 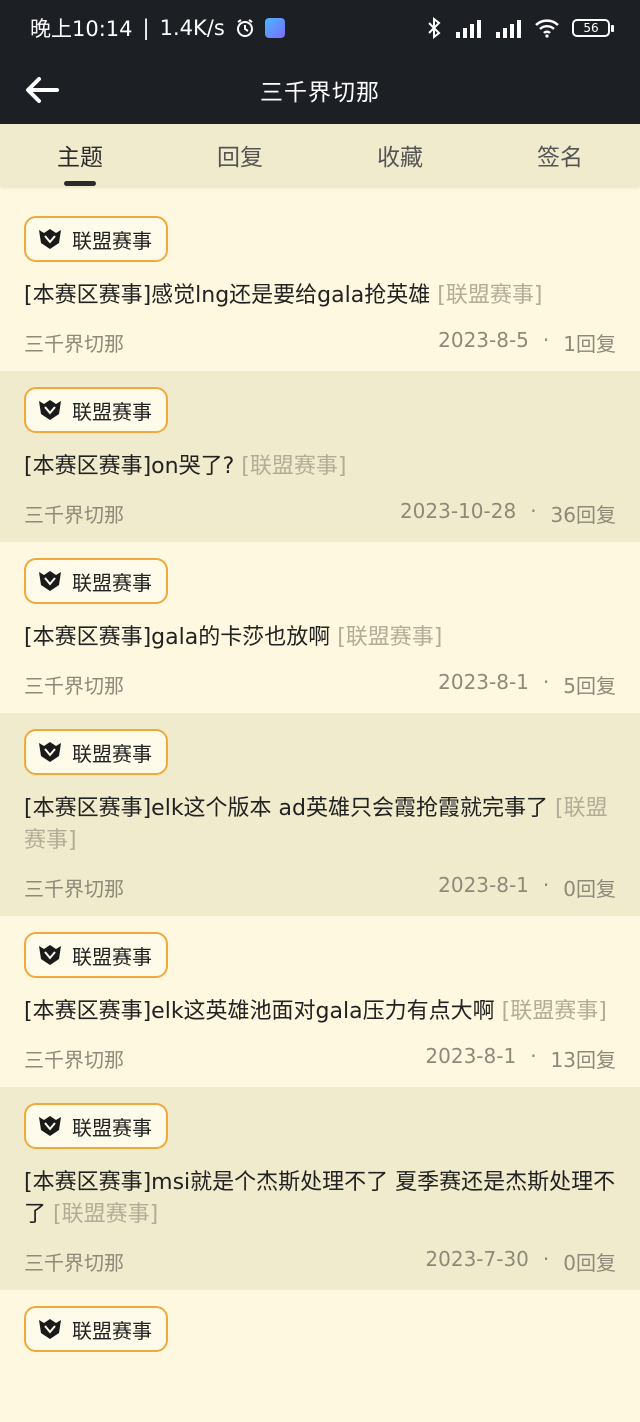 I want to click on post-stats: 2023-8-1 · 0回复, so click(x=527, y=887).